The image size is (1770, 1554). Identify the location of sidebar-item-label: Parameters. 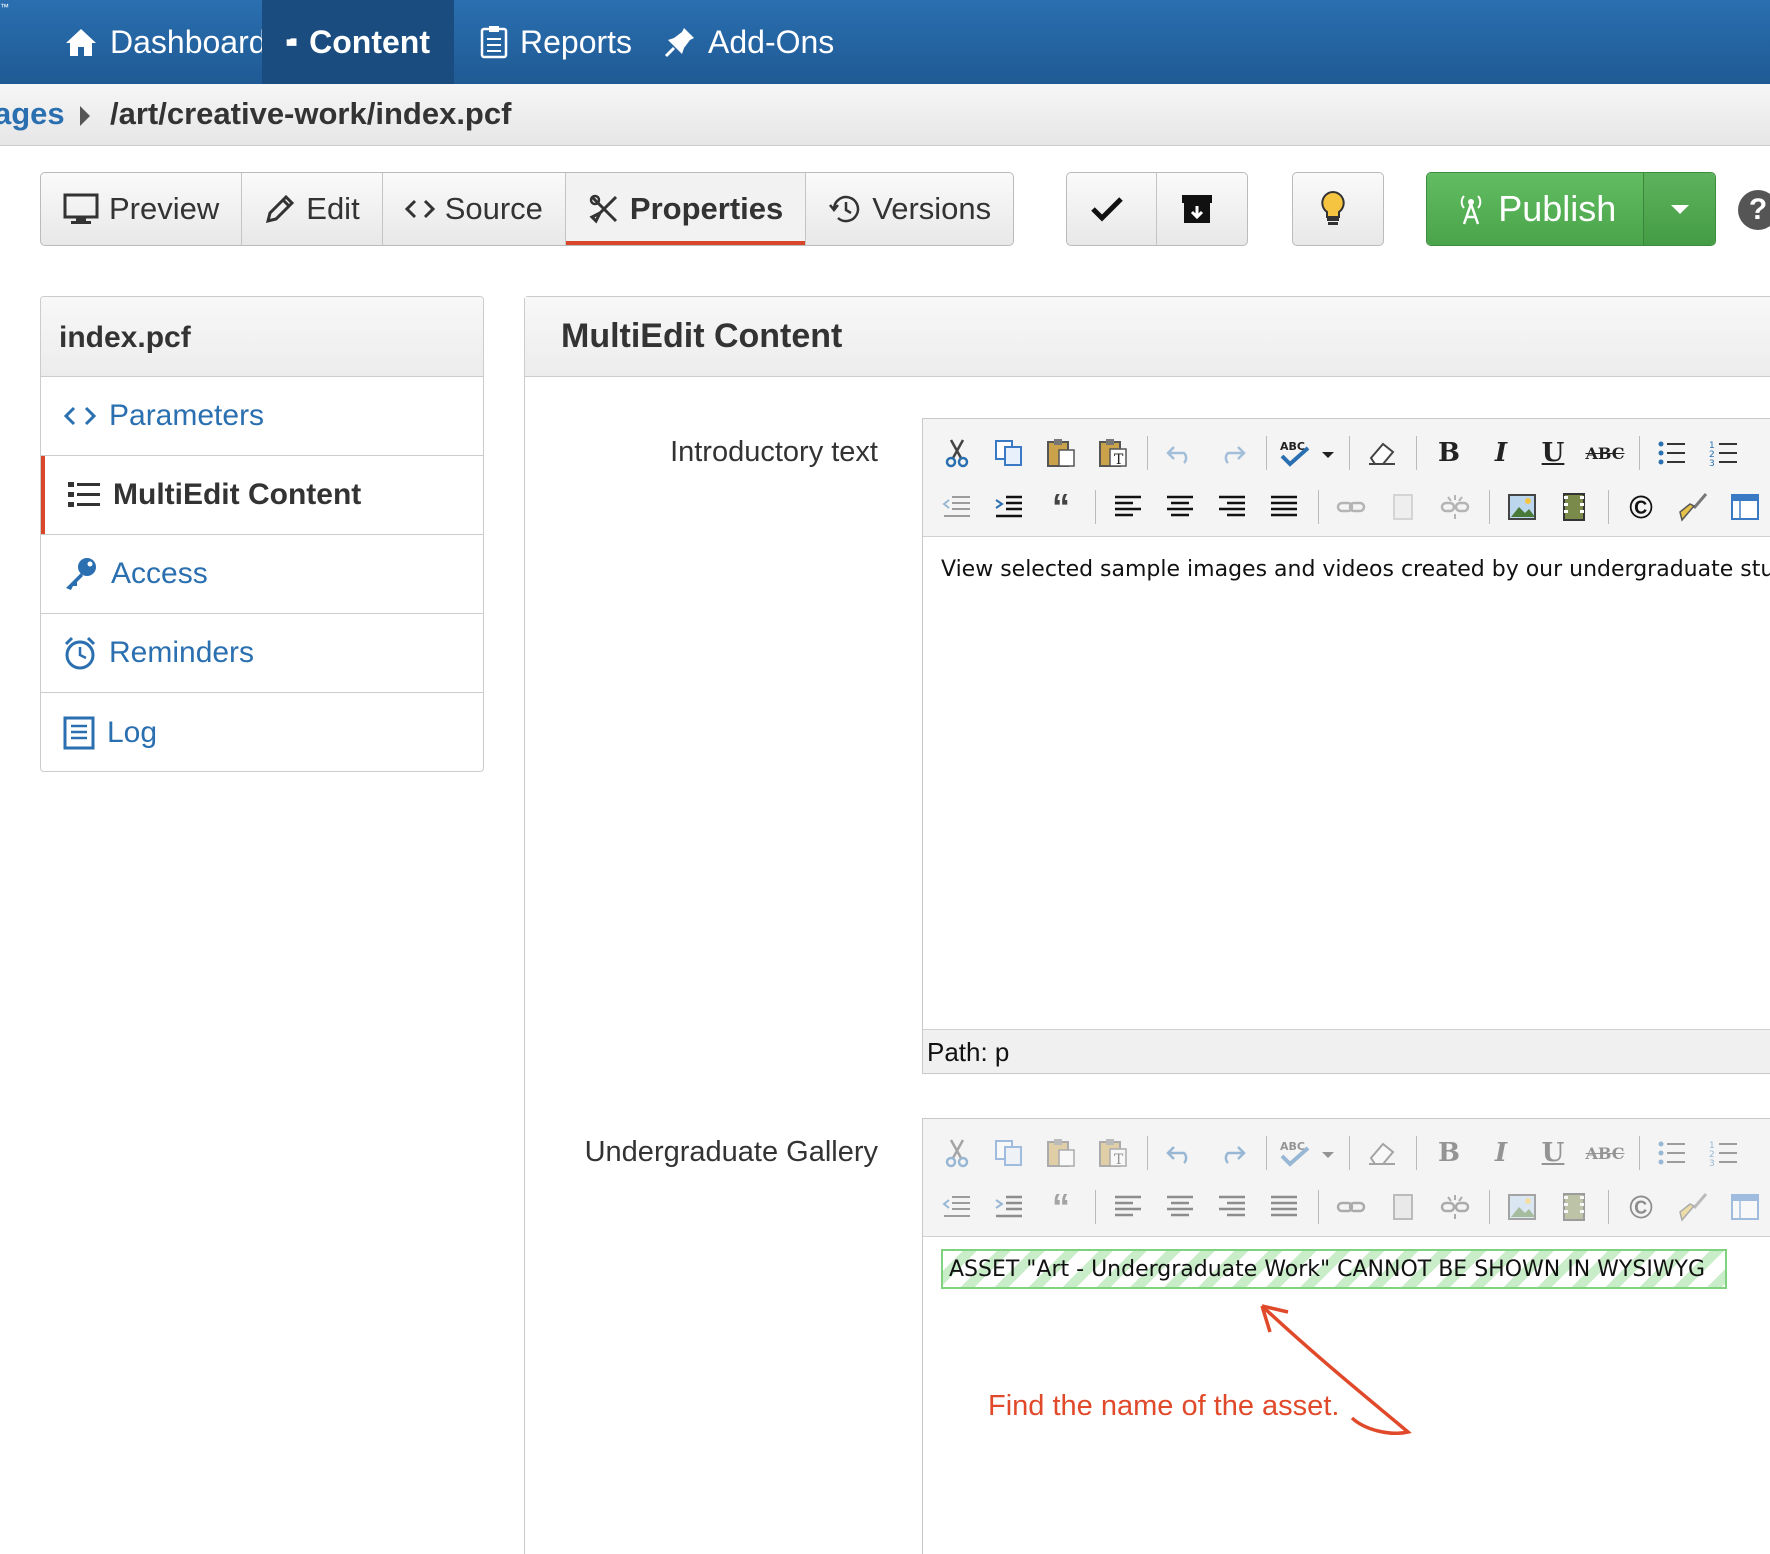
(187, 415).